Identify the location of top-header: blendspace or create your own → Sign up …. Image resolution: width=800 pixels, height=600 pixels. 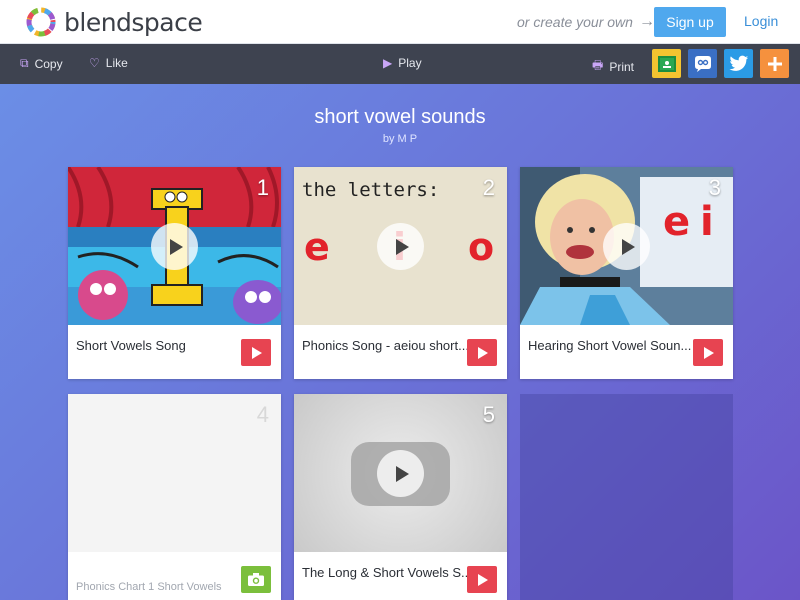
(400, 22).